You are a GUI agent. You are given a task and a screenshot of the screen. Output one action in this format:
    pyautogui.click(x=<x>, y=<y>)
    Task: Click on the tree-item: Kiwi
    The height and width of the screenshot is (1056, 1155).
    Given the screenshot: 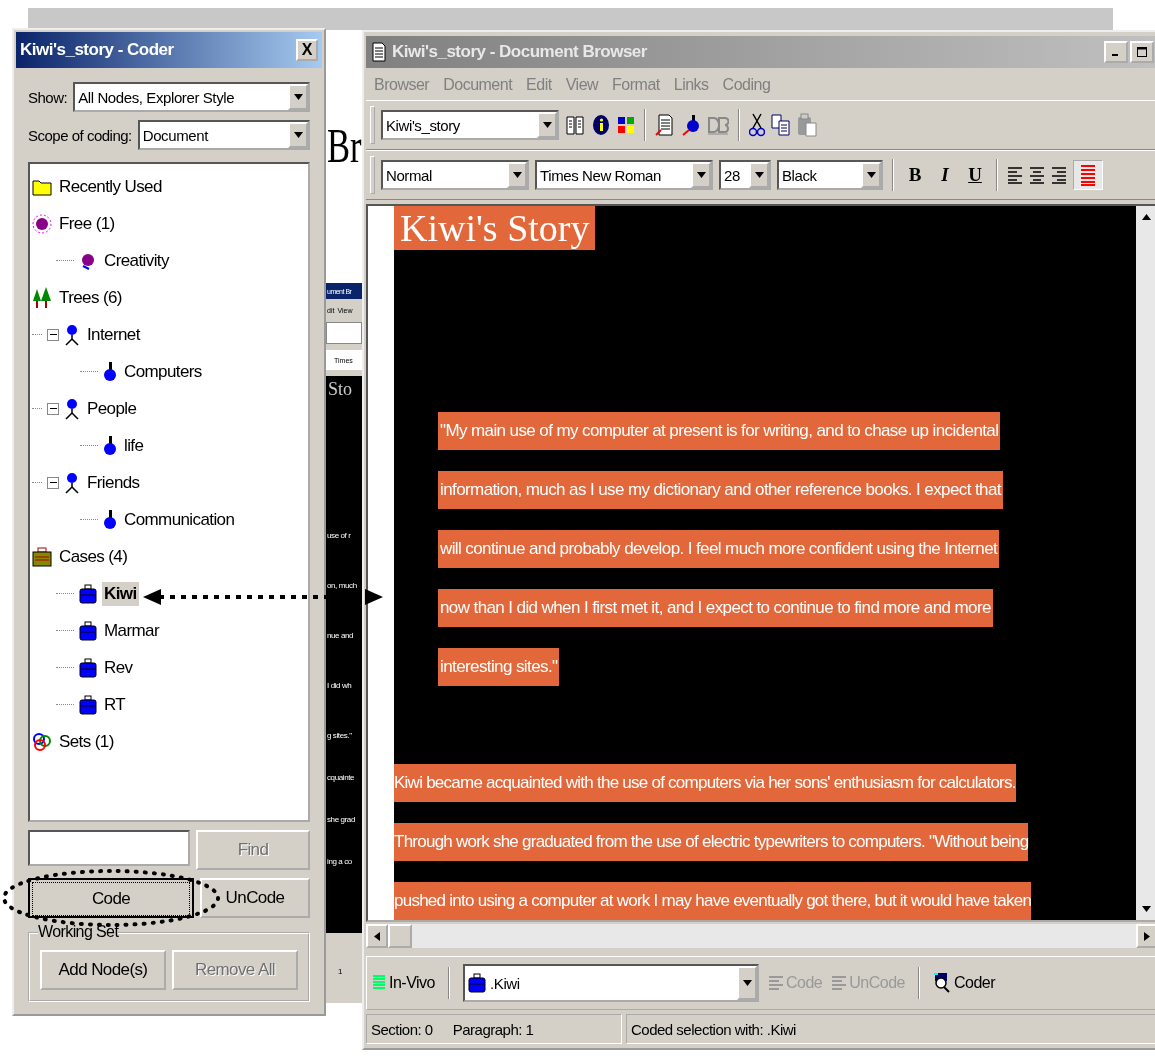 What is the action you would take?
    pyautogui.click(x=120, y=593)
    